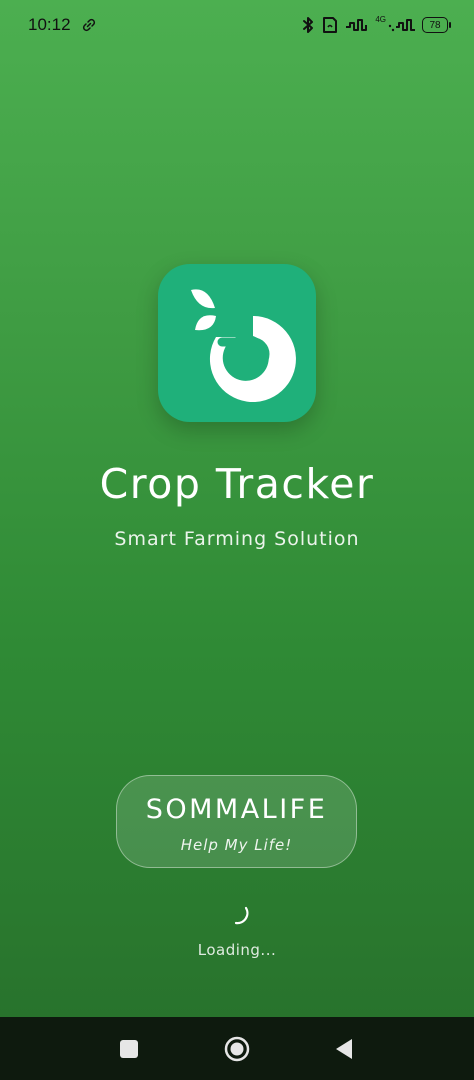  What do you see at coordinates (238, 913) in the screenshot?
I see `loading-spinner-icon` at bounding box center [238, 913].